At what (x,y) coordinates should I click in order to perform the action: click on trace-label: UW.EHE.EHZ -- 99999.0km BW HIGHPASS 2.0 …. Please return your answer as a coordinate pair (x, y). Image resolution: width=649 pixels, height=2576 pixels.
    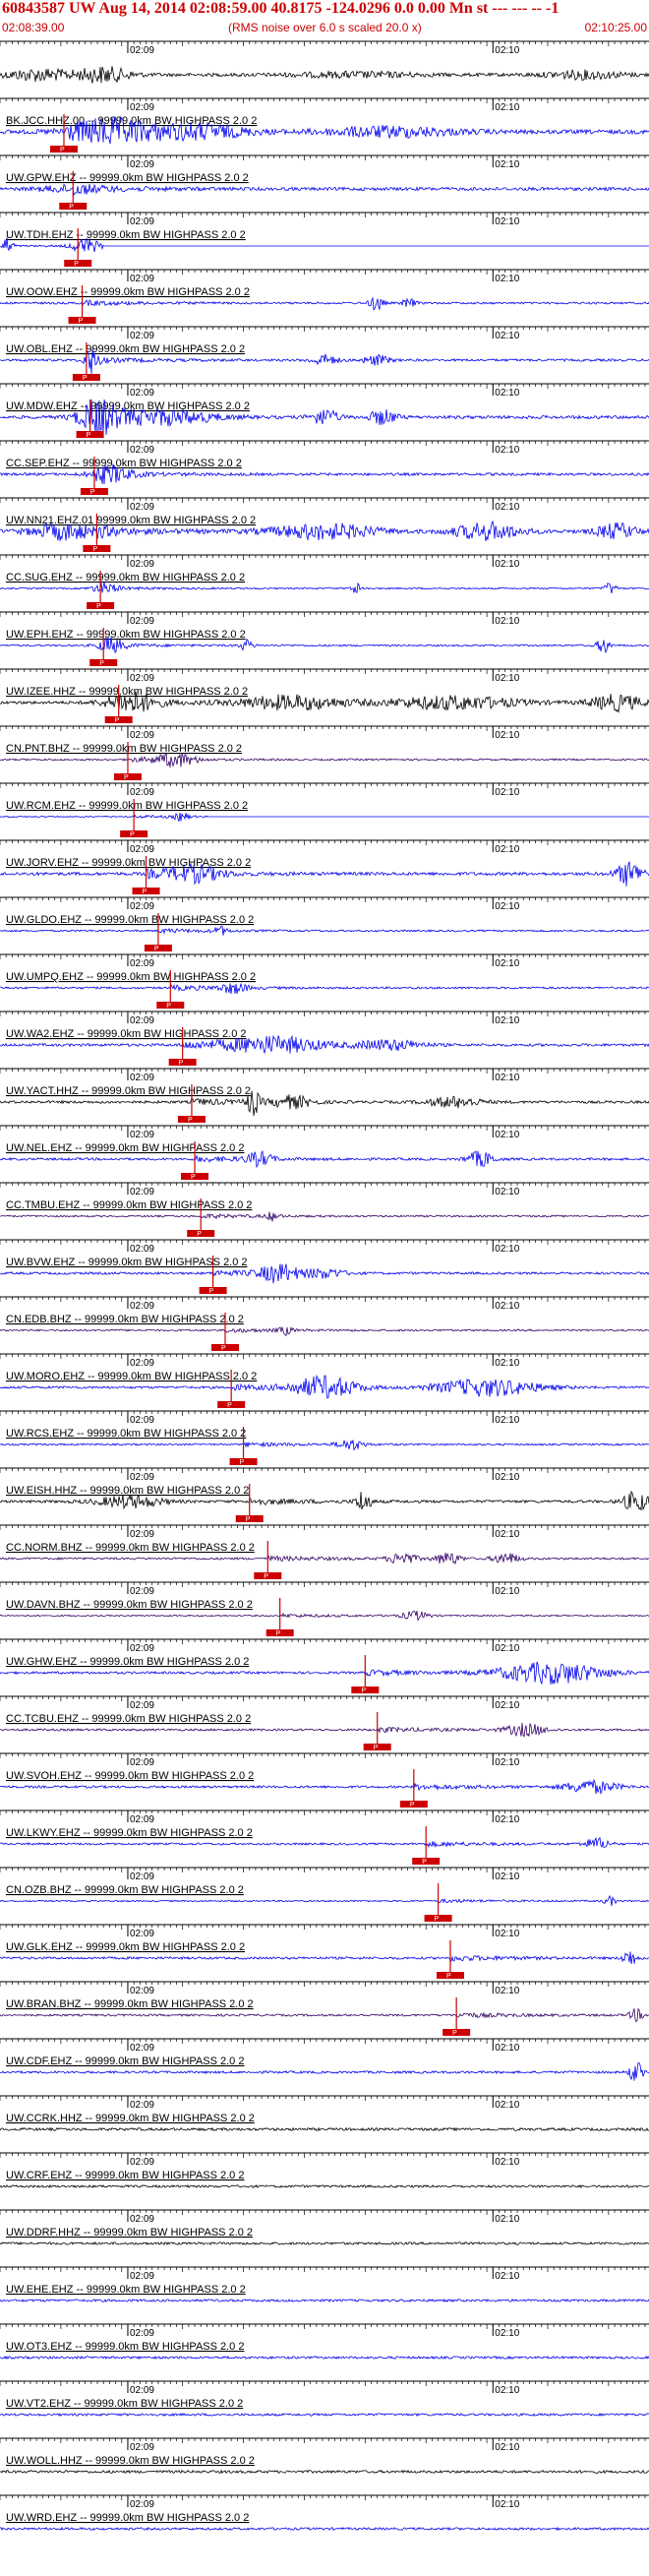
    Looking at the image, I should click on (126, 2290).